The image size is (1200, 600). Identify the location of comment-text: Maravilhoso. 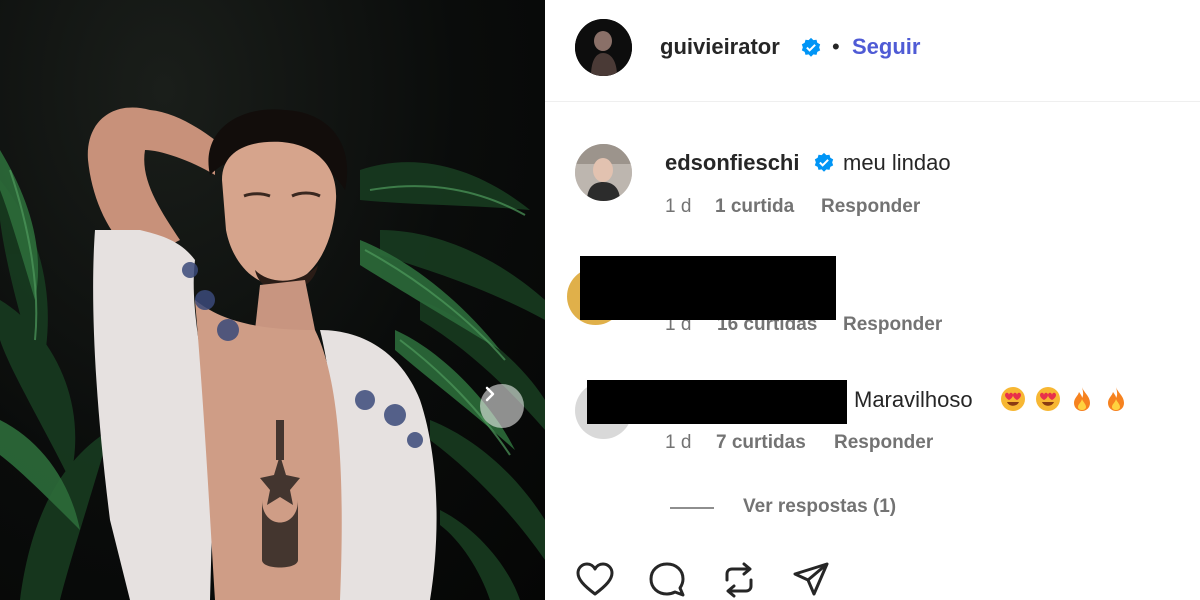
(913, 399).